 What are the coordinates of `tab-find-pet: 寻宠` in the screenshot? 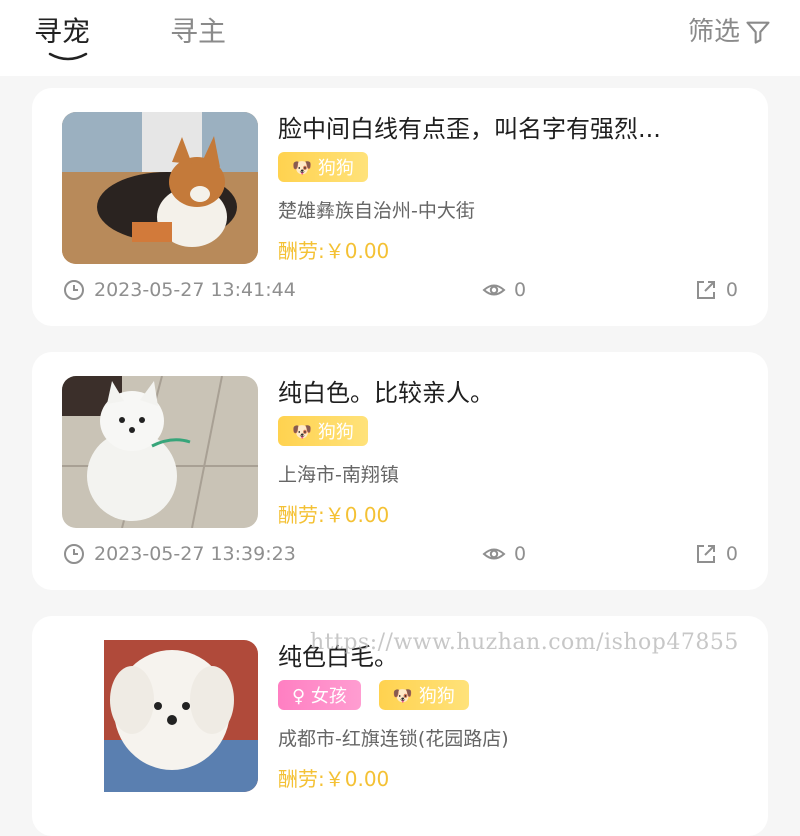 It's located at (62, 32).